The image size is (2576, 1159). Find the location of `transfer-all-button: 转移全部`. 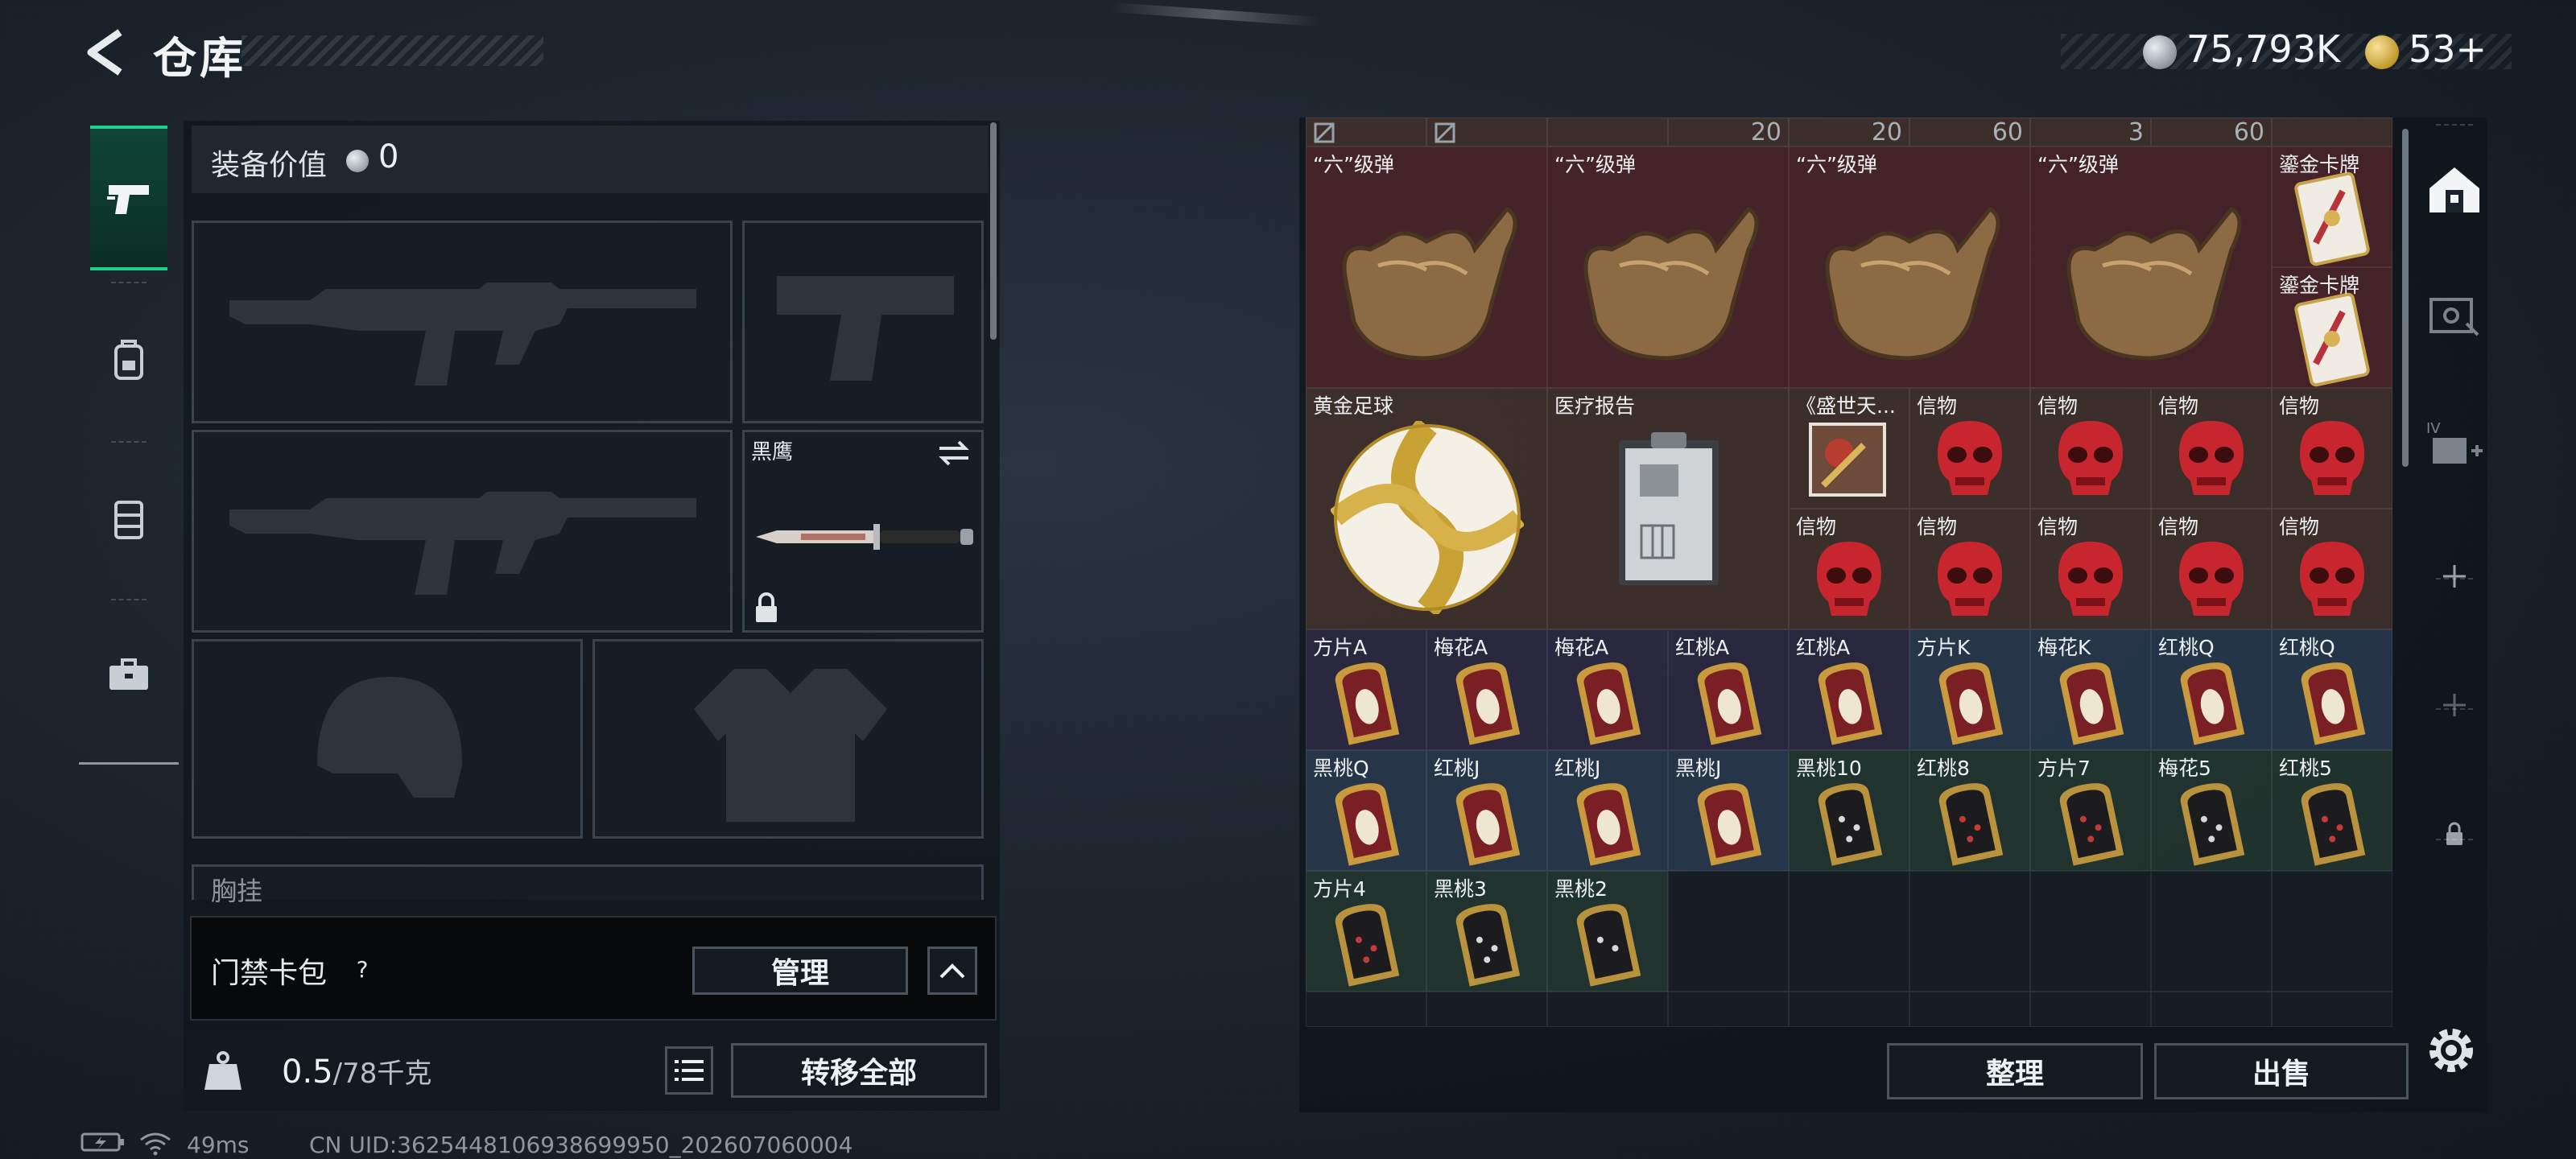

transfer-all-button: 转移全部 is located at coordinates (859, 1070).